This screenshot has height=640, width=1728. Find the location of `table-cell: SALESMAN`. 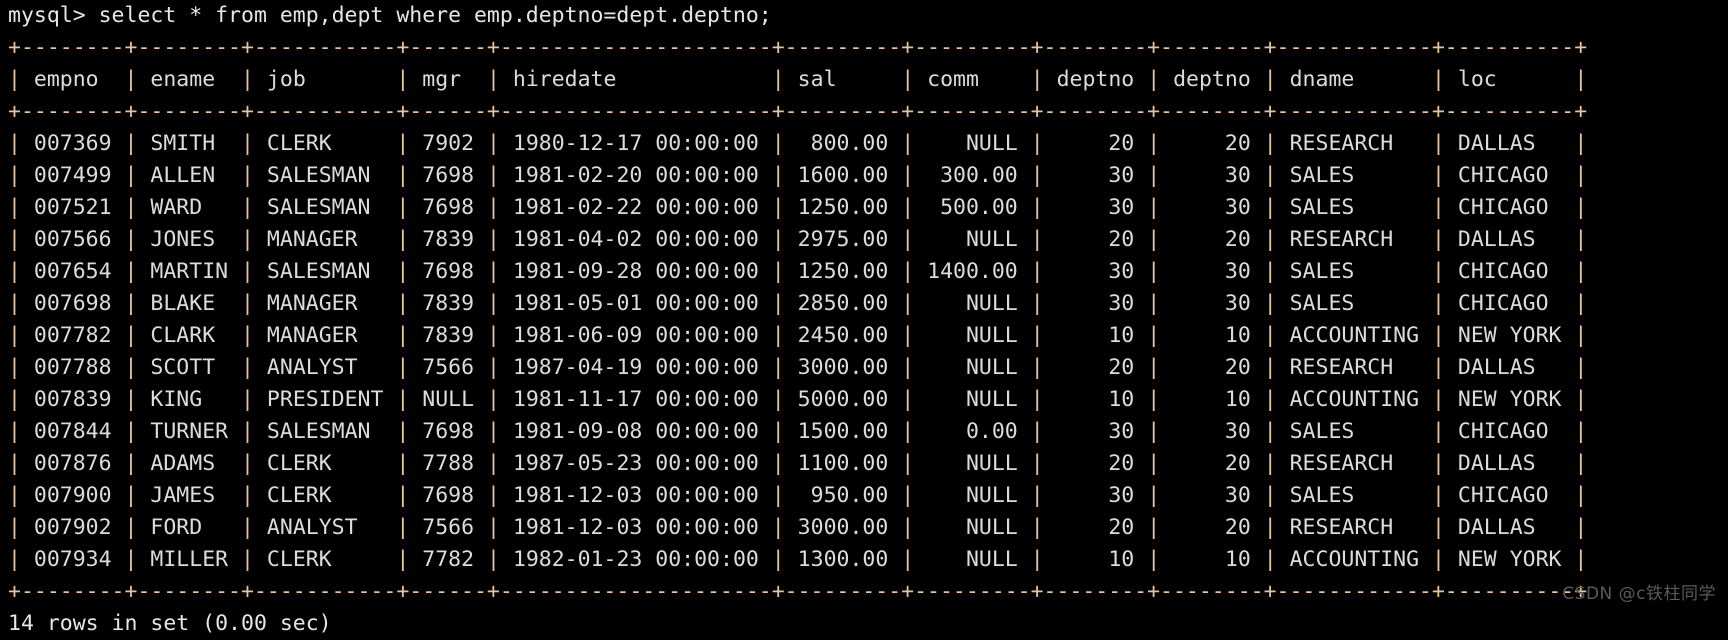

table-cell: SALESMAN is located at coordinates (325, 271).